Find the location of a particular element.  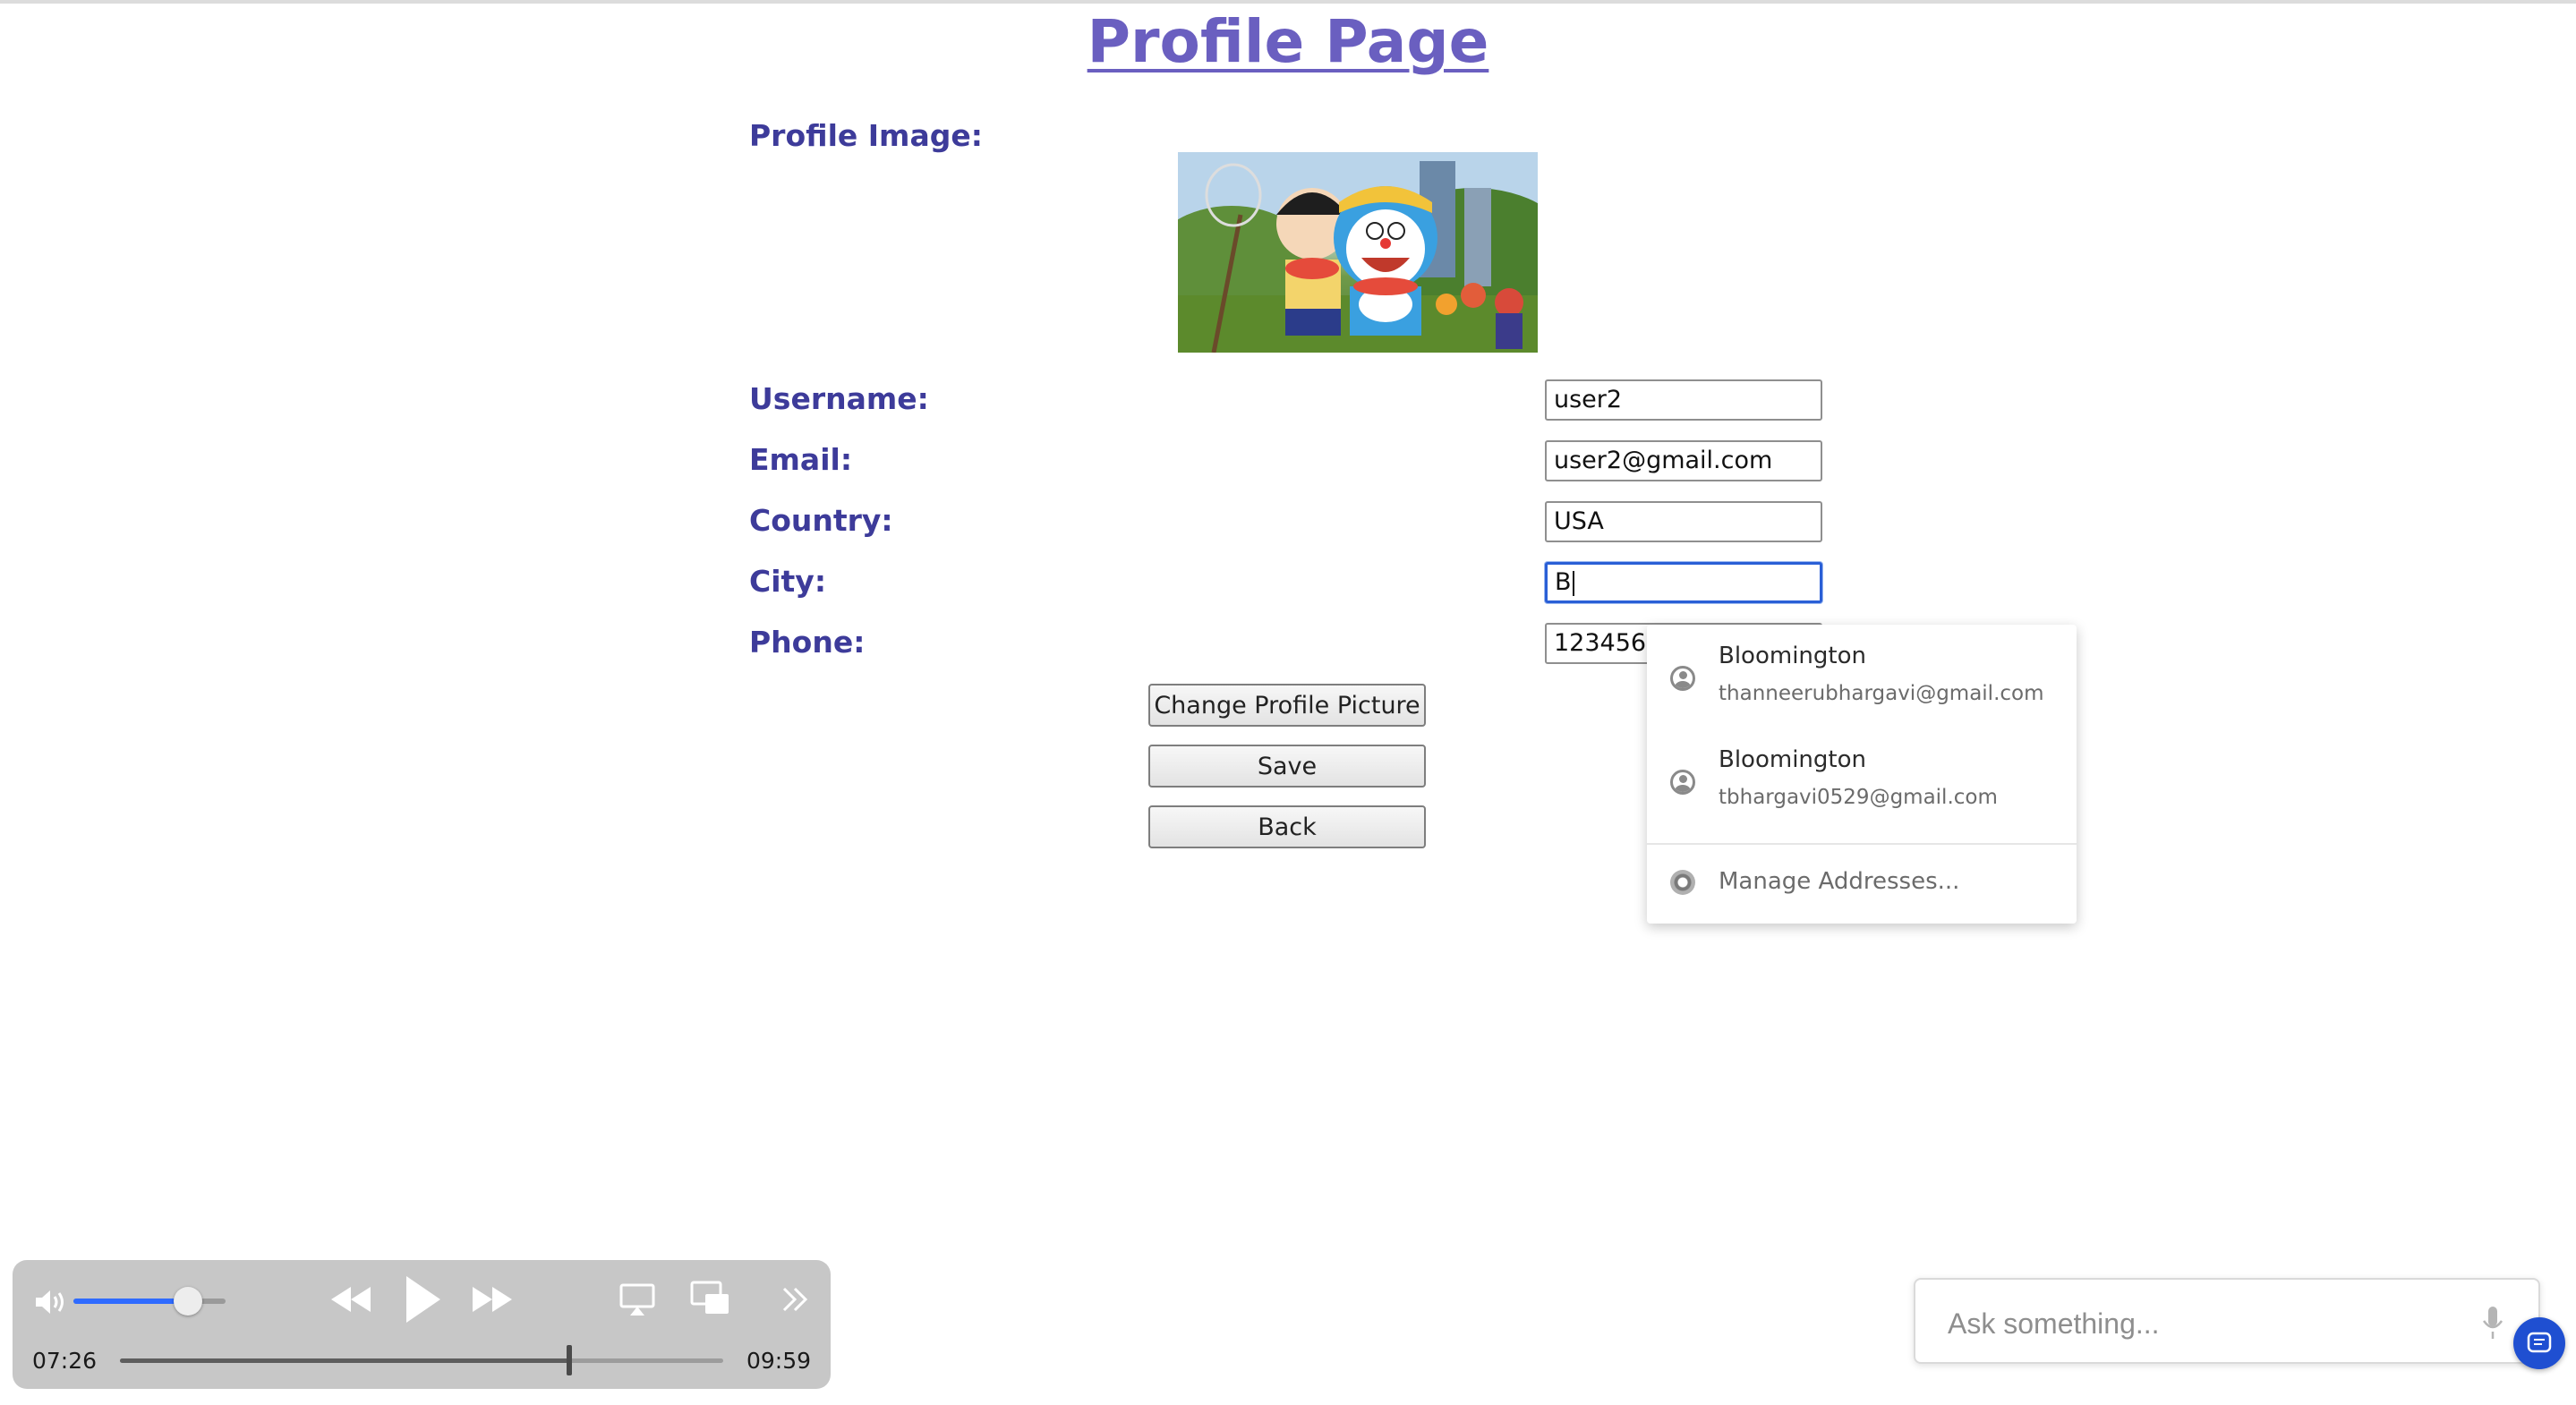

volume-slider is located at coordinates (149, 1301).